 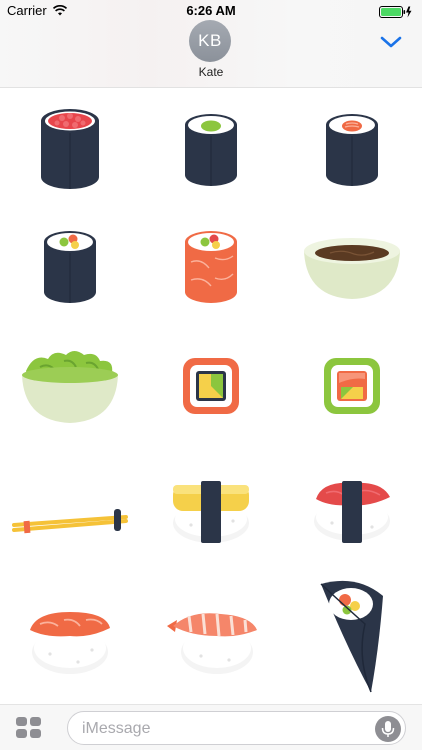 What do you see at coordinates (211, 268) in the screenshot?
I see `sticker-salmon-wrapped-roll` at bounding box center [211, 268].